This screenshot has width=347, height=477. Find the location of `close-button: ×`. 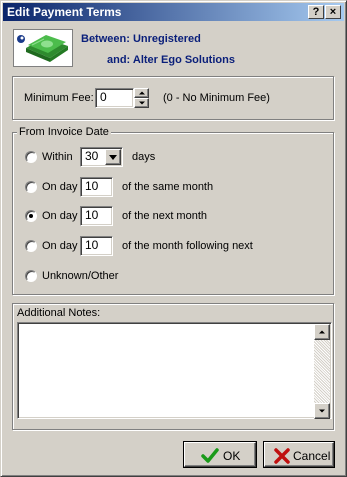

close-button: × is located at coordinates (333, 12).